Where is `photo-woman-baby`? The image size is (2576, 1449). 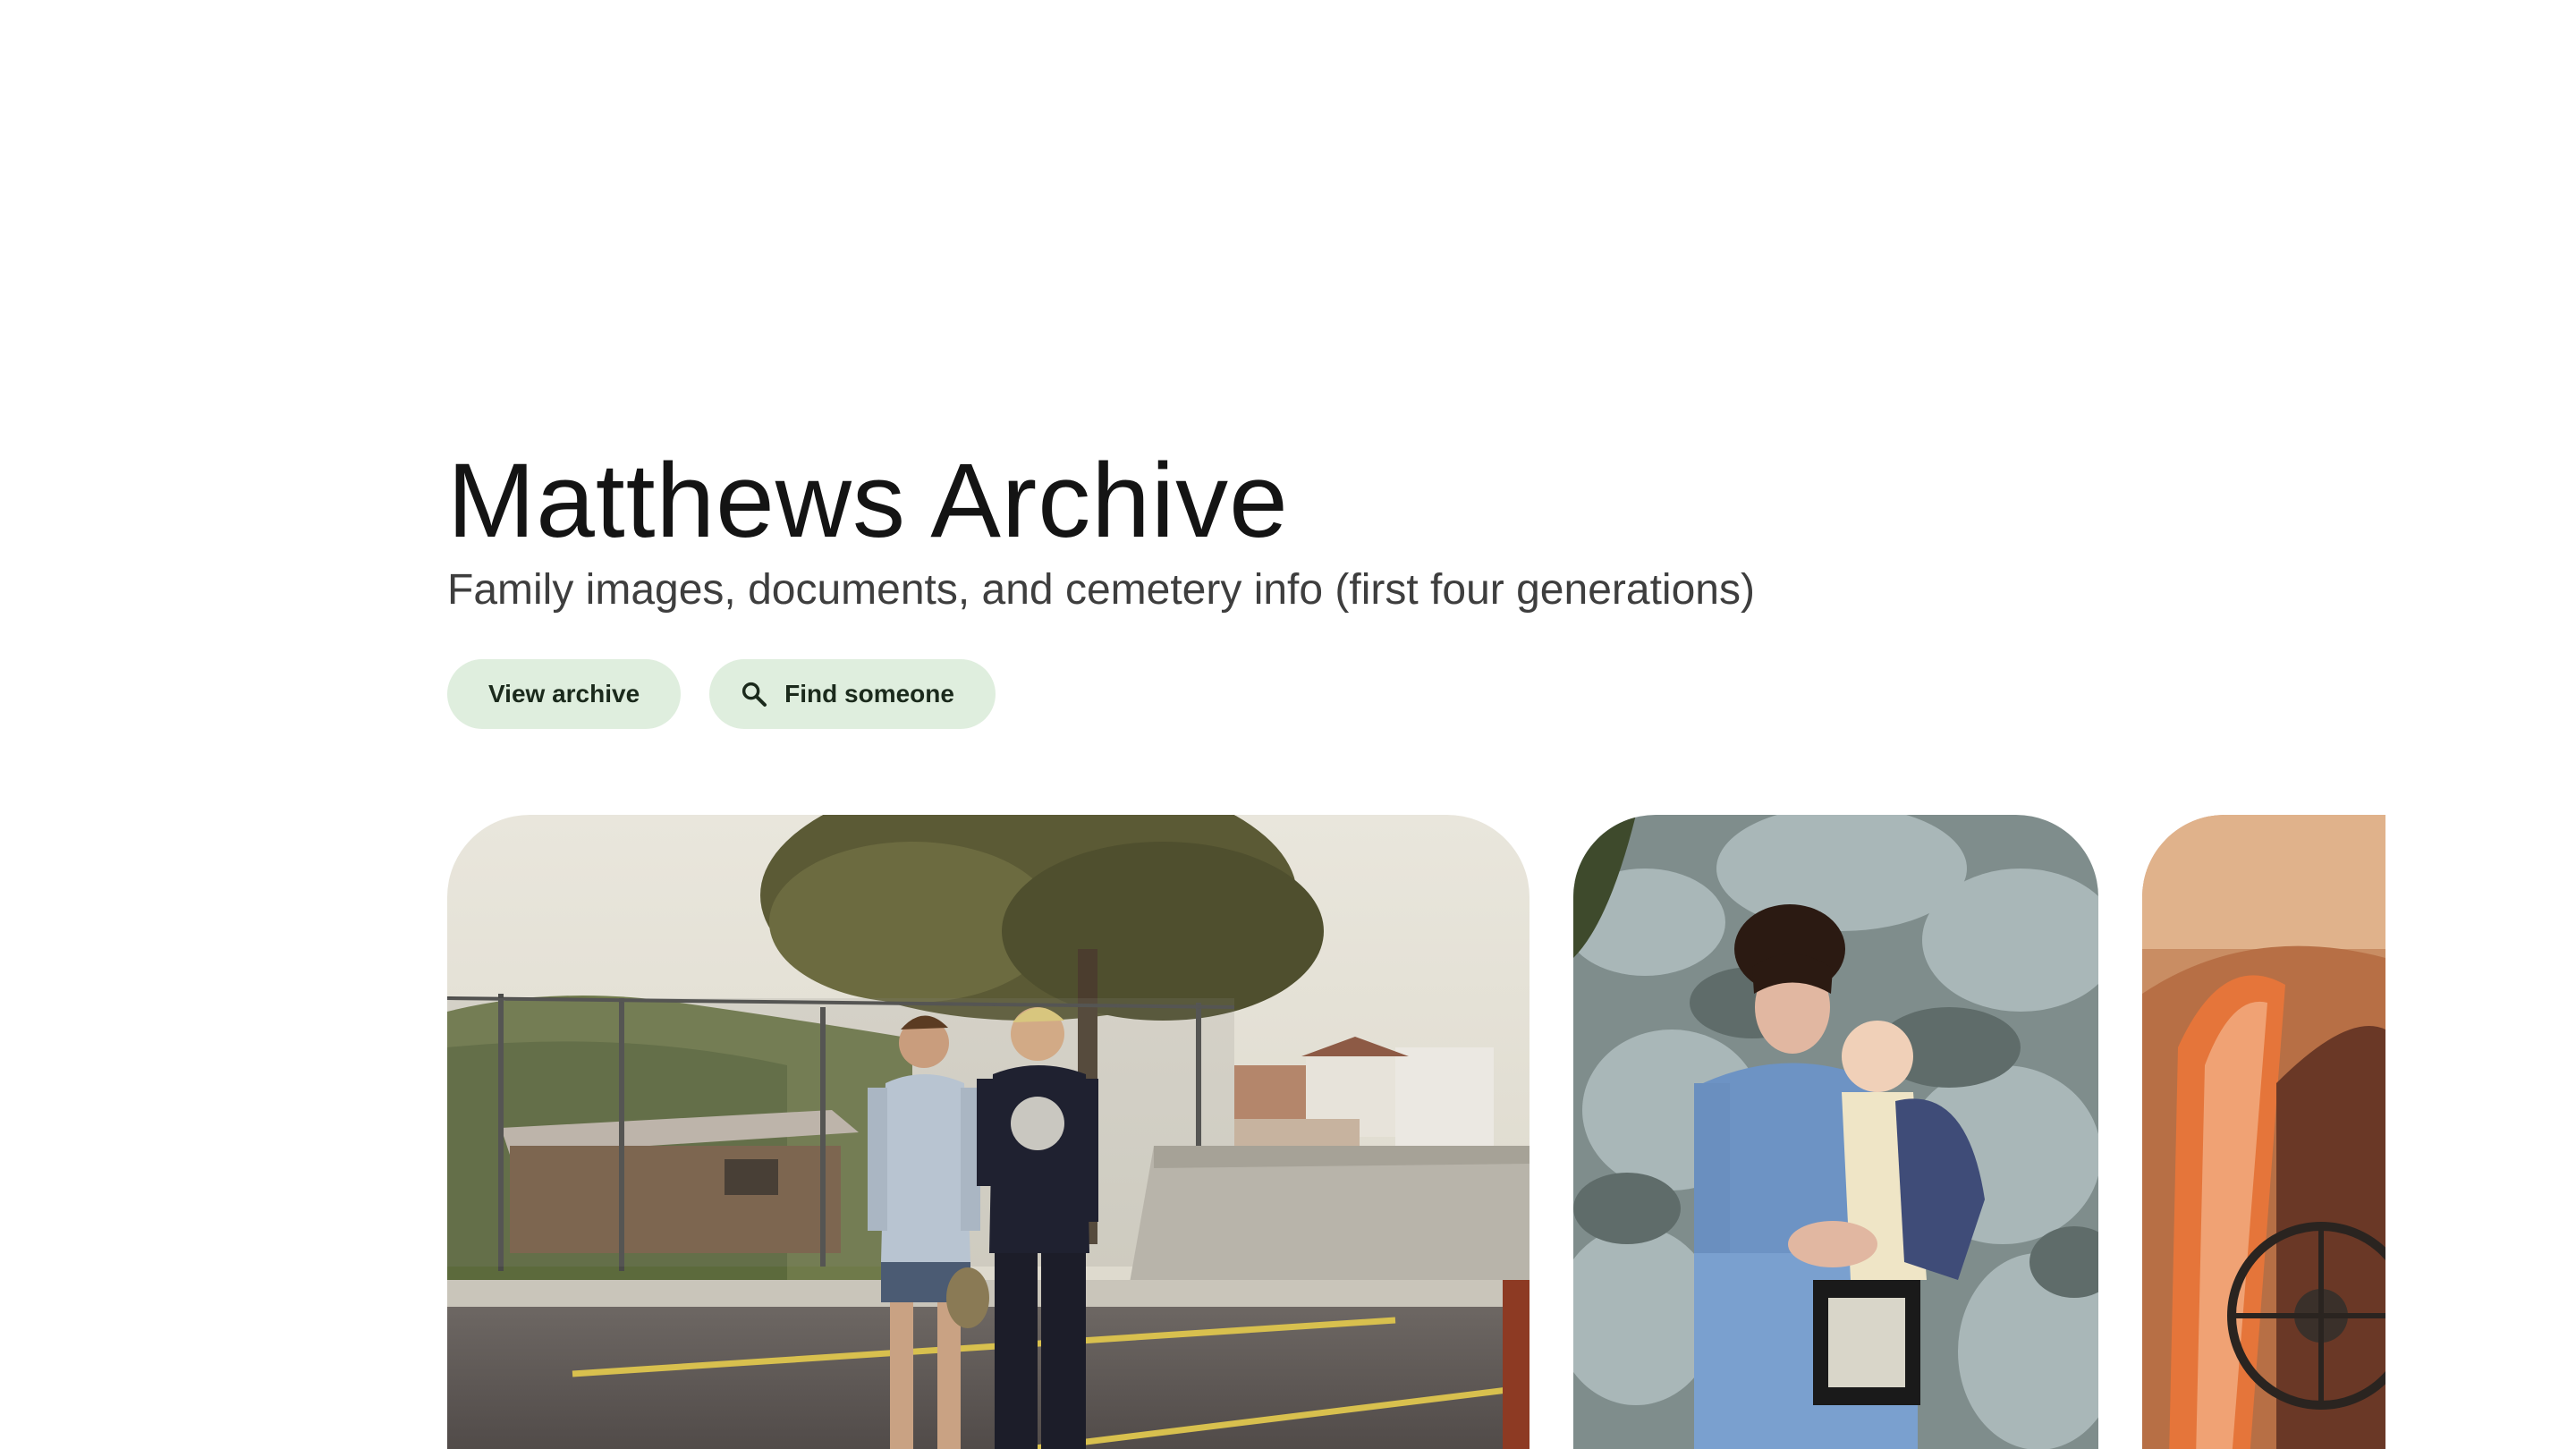 photo-woman-baby is located at coordinates (1835, 1132).